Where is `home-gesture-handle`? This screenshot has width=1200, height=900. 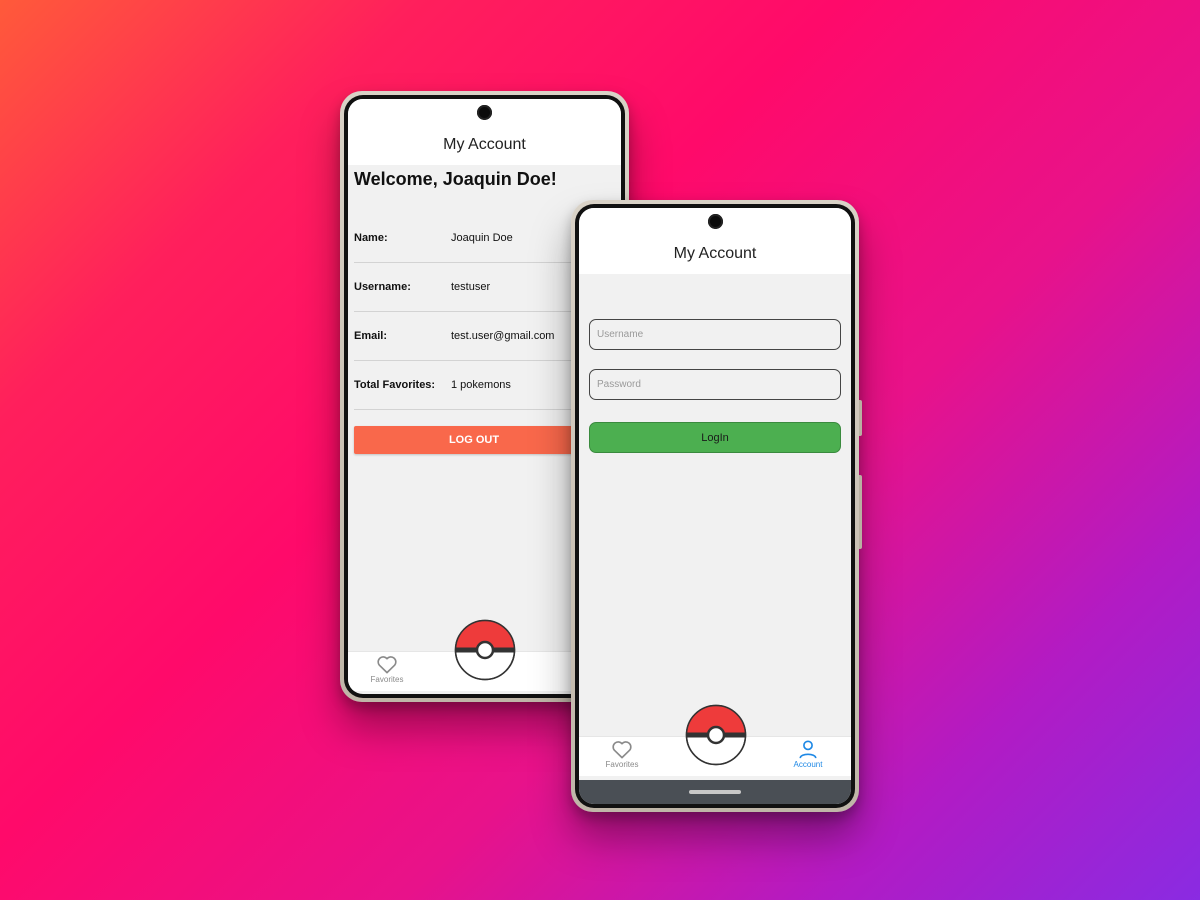 home-gesture-handle is located at coordinates (715, 792).